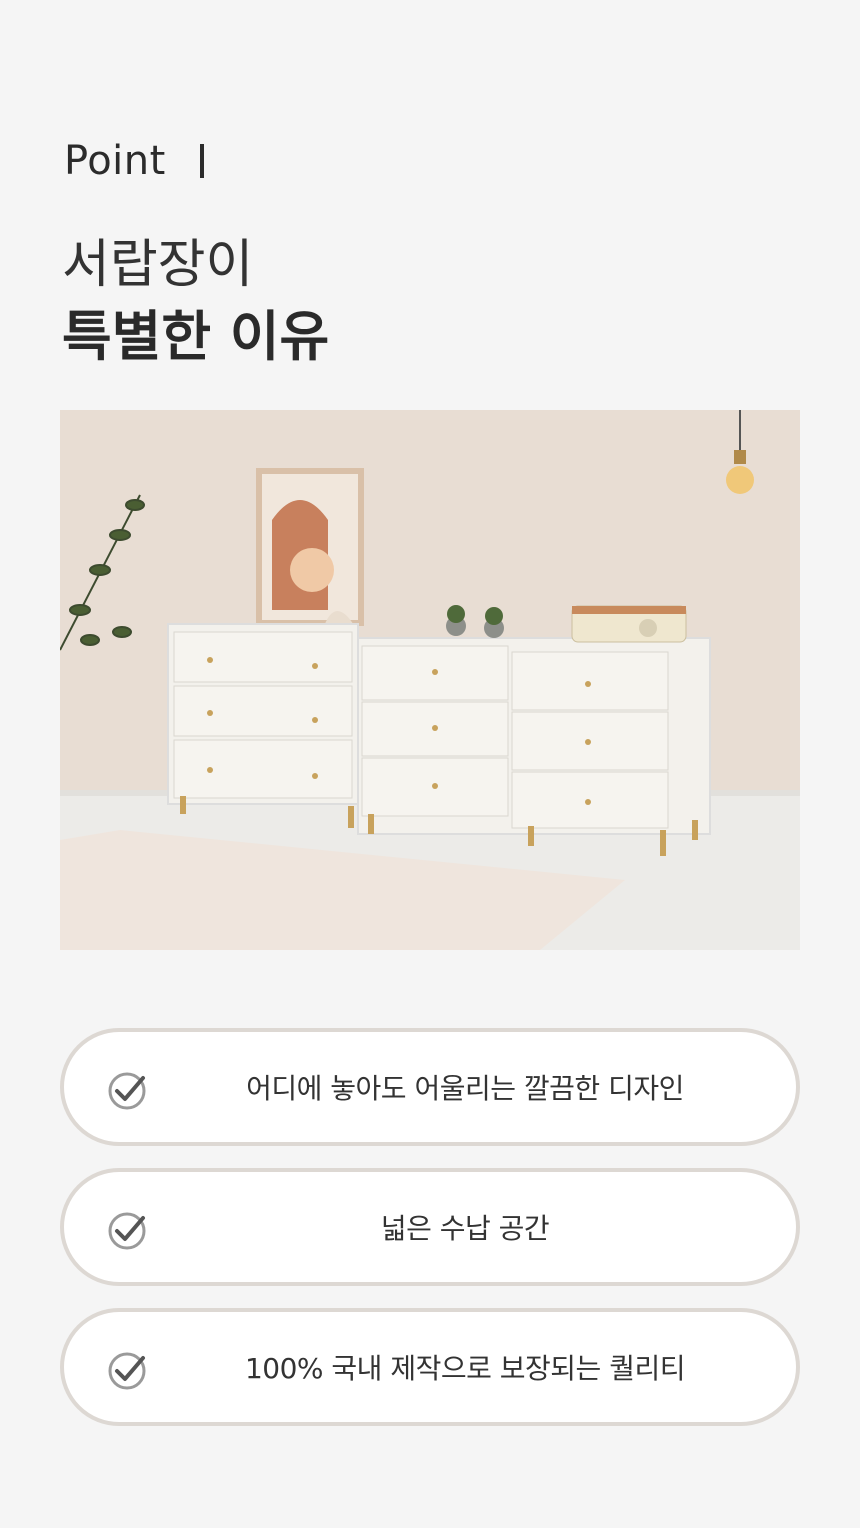  Describe the element at coordinates (465, 1368) in the screenshot. I see `feature-text: 100% 국내 제작으로 보장되는 퀄리티` at that location.